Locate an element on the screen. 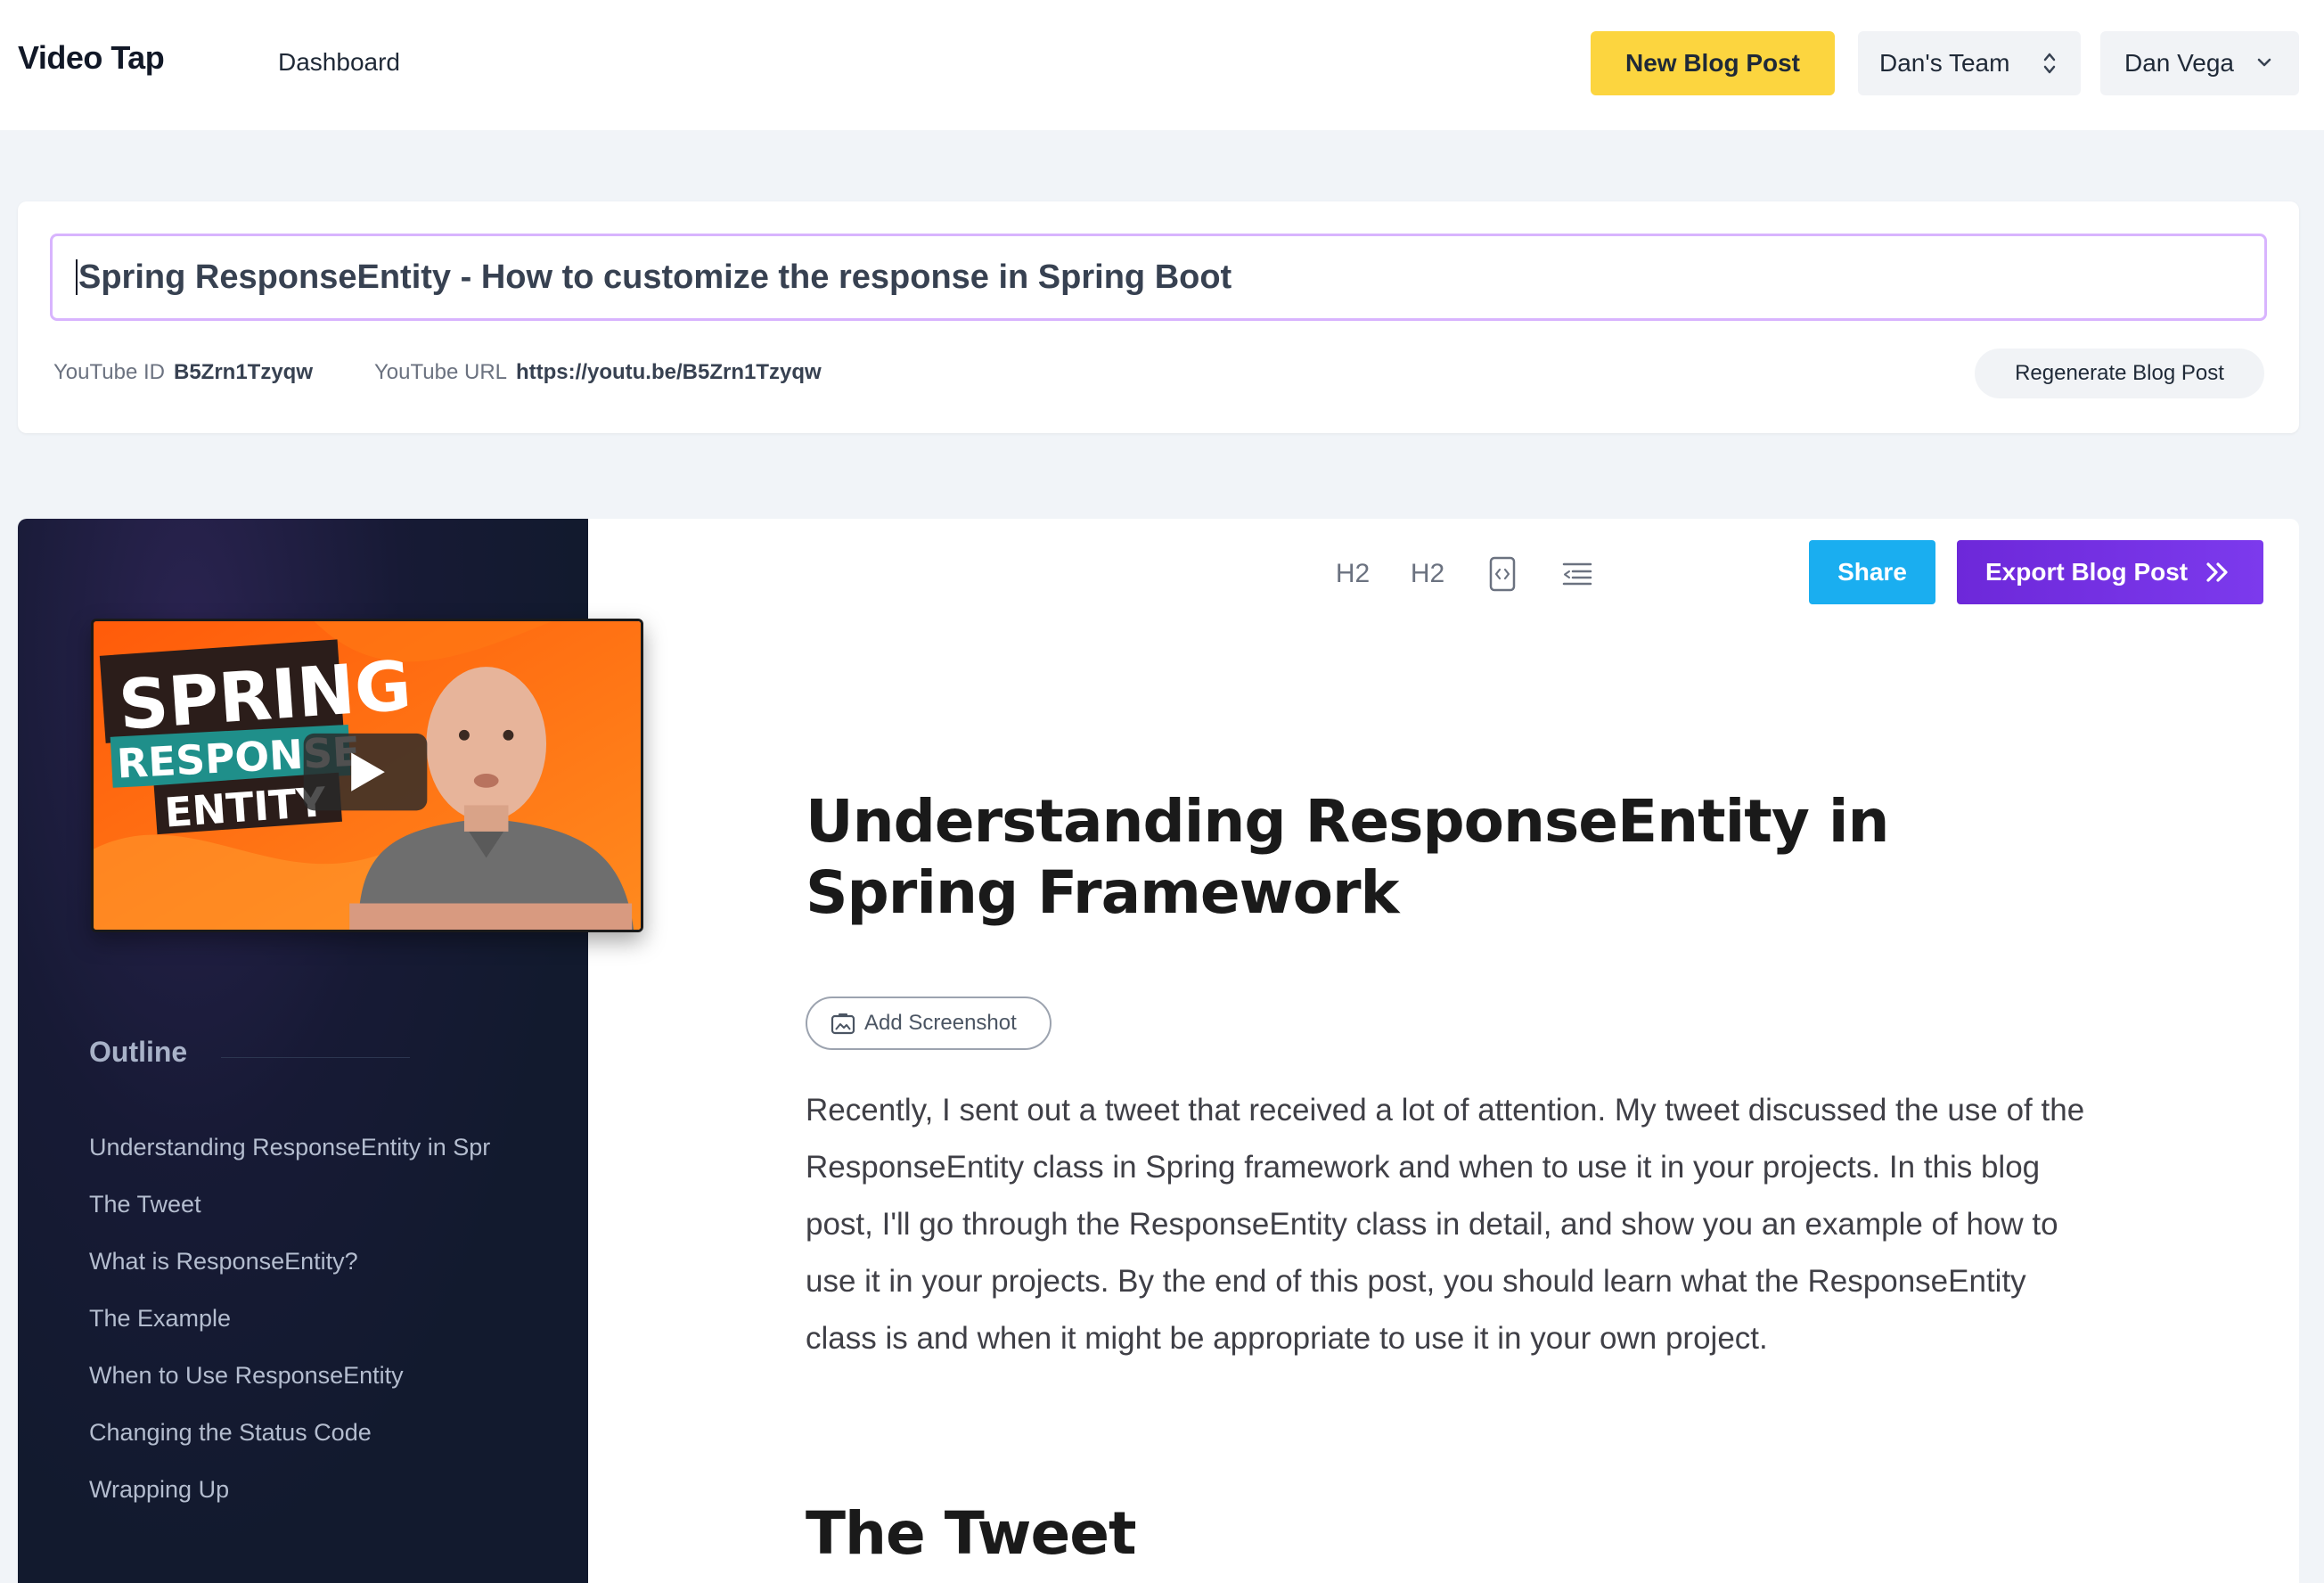  user-menu: Dan Vega is located at coordinates (2199, 63).